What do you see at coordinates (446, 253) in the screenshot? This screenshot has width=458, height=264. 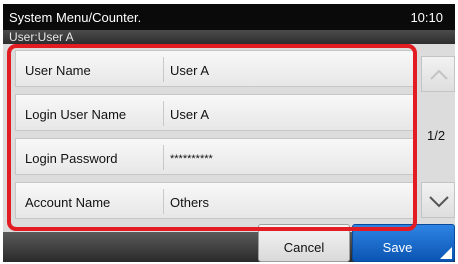 I see `corner-arrow-icon` at bounding box center [446, 253].